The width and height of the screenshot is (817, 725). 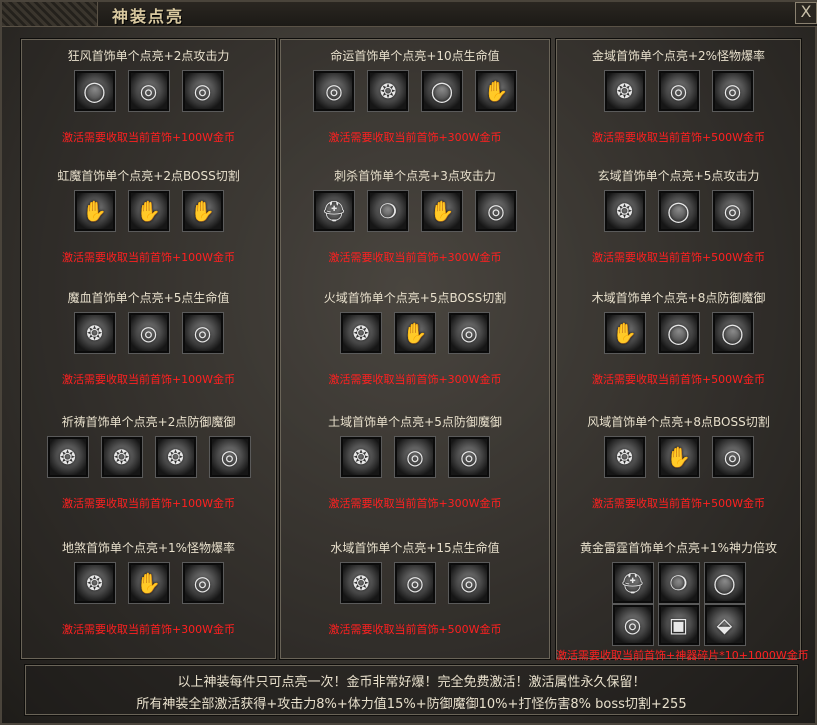 I want to click on footer-line-1: 以上神装每件只可点亮一次！金币非常好爆！完全免费激活！激活属性永久保留！, so click(x=411, y=682).